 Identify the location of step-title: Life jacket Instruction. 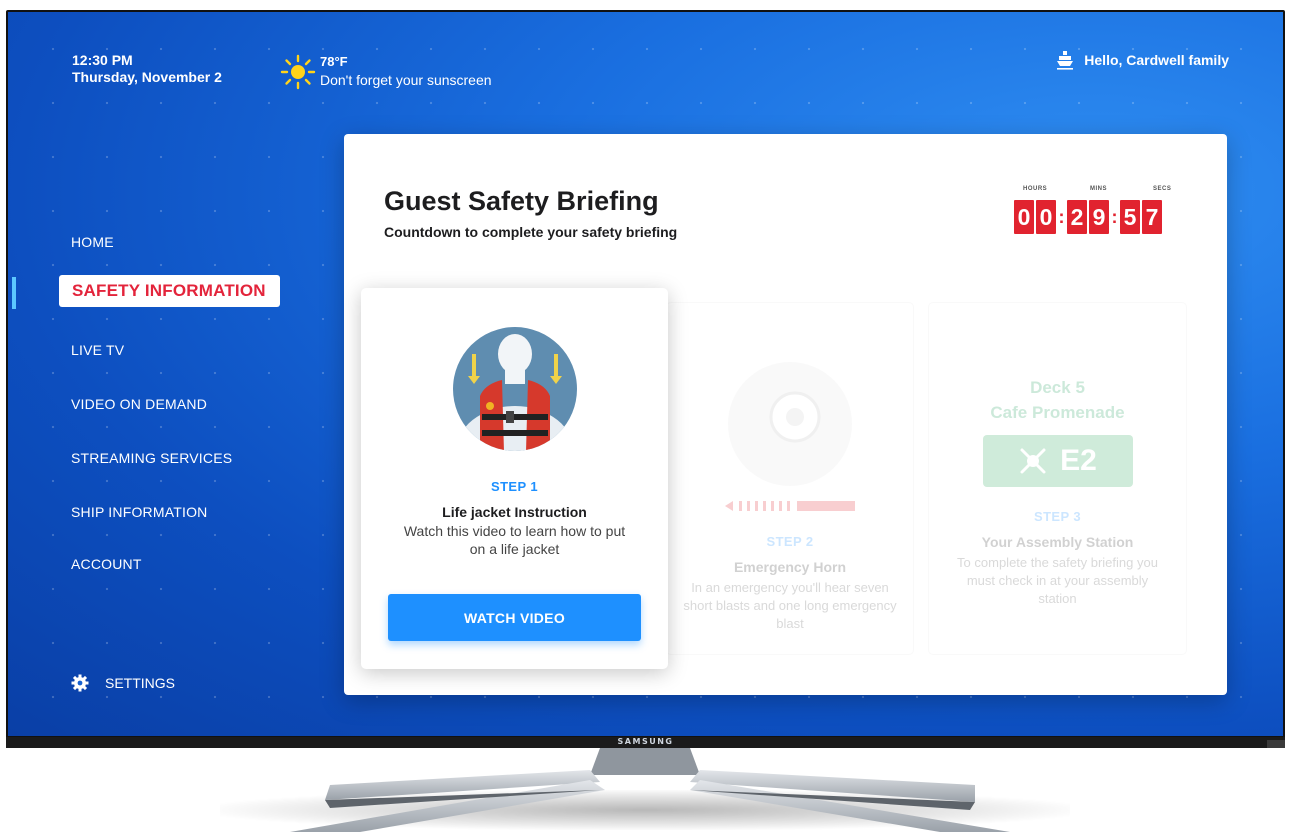
(514, 512).